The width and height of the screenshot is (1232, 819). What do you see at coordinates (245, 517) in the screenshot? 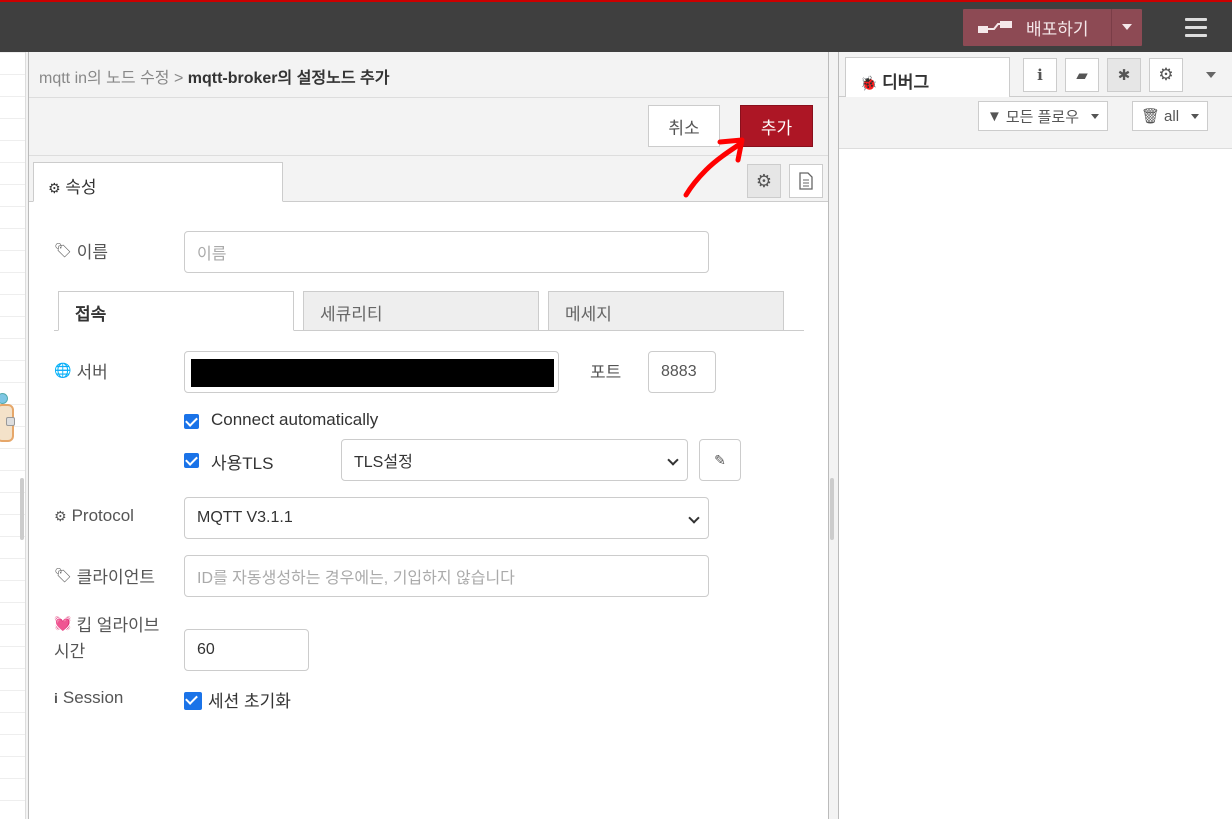
I see `protocol-value: MQTT V3.1.1` at bounding box center [245, 517].